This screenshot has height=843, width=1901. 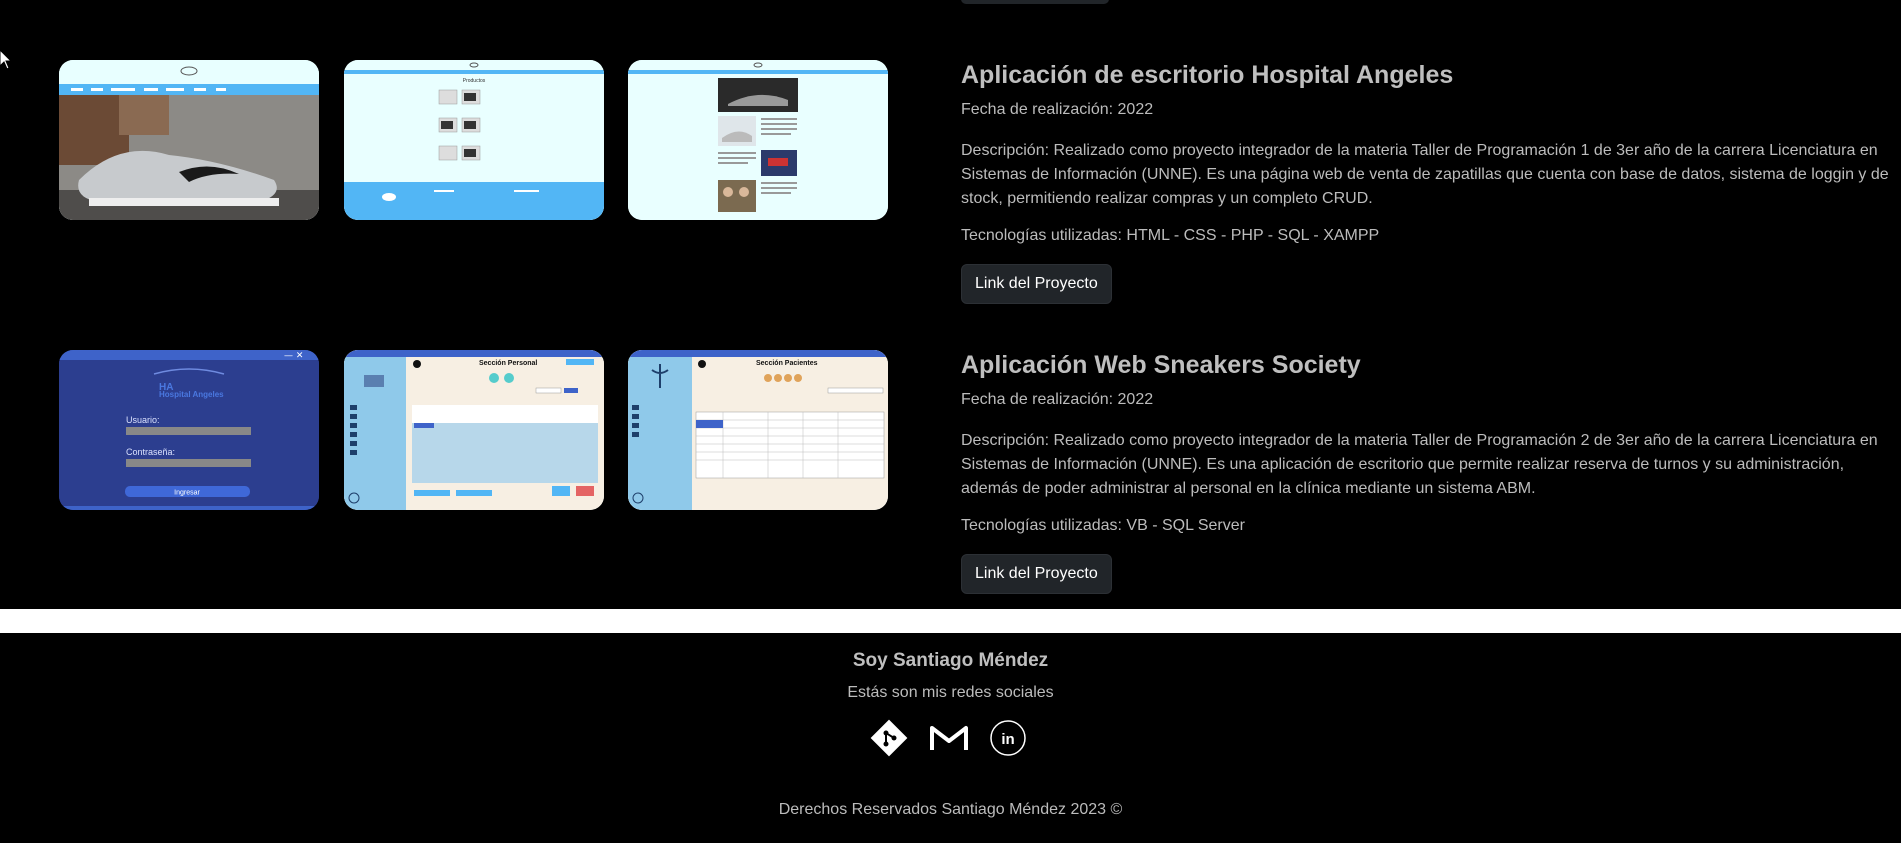 I want to click on linkedin-icon: in, so click(x=1008, y=738).